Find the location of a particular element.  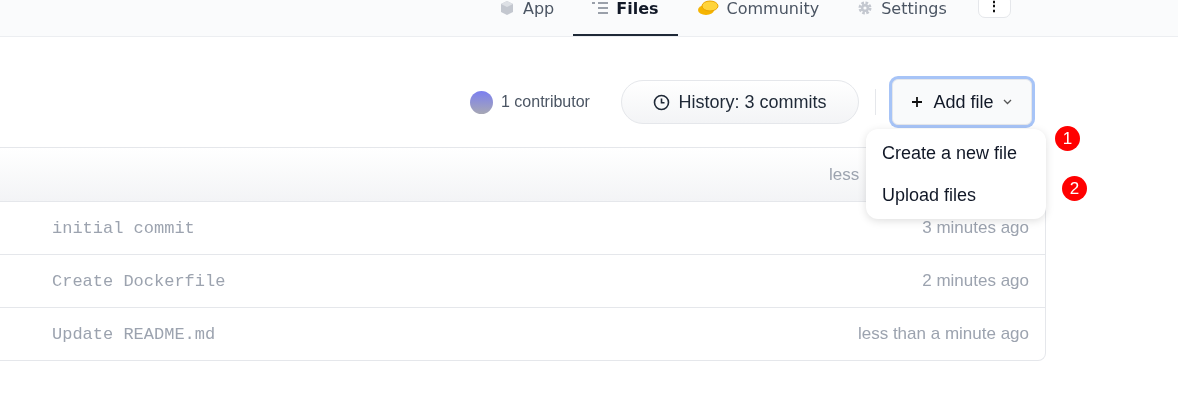

cube-icon is located at coordinates (507, 8).